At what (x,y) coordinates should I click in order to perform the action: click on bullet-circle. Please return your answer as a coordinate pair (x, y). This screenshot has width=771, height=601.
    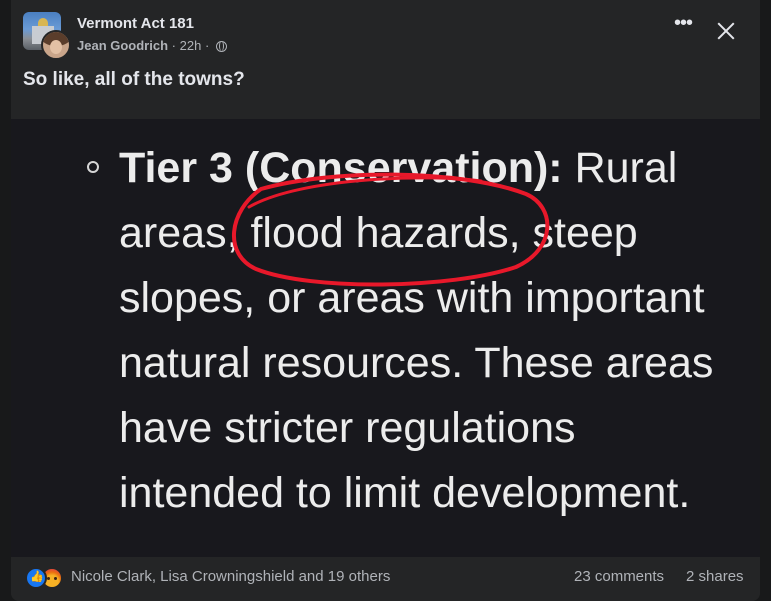
    Looking at the image, I should click on (93, 167).